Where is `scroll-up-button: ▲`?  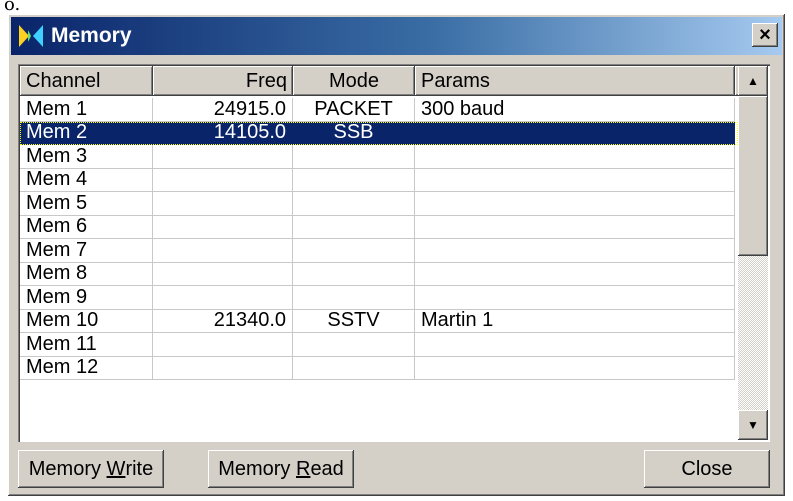
scroll-up-button: ▲ is located at coordinates (753, 81).